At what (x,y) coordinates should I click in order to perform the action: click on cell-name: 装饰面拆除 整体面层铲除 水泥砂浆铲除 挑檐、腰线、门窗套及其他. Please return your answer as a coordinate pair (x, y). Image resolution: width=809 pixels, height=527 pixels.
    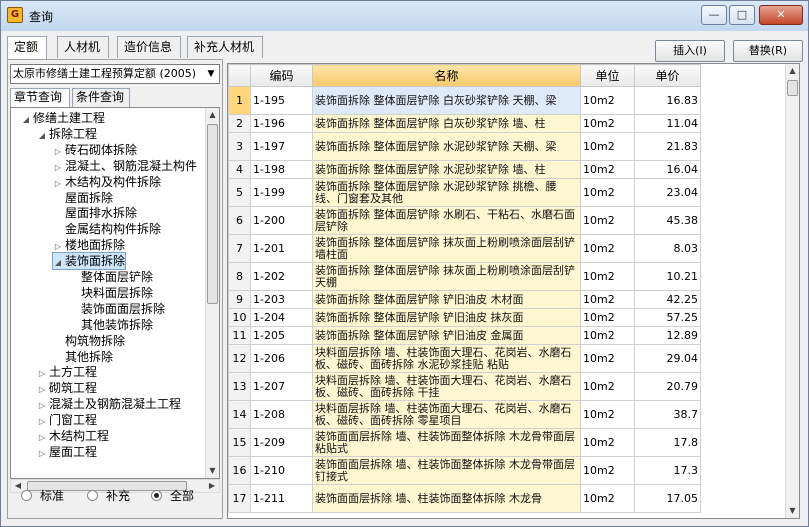
    Looking at the image, I should click on (446, 192).